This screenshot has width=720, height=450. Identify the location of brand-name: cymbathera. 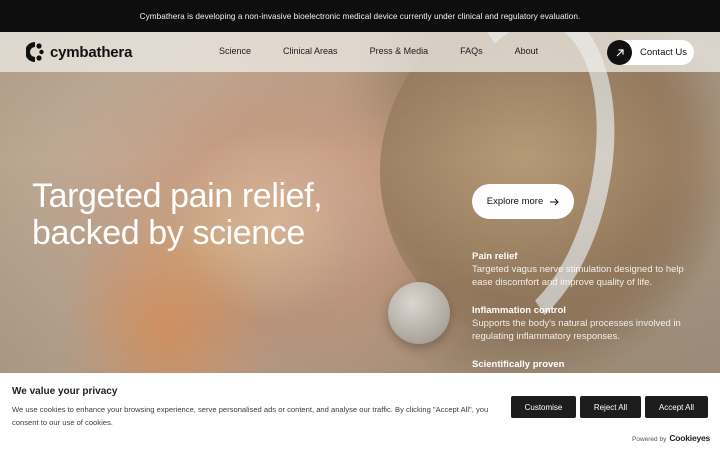
(91, 52).